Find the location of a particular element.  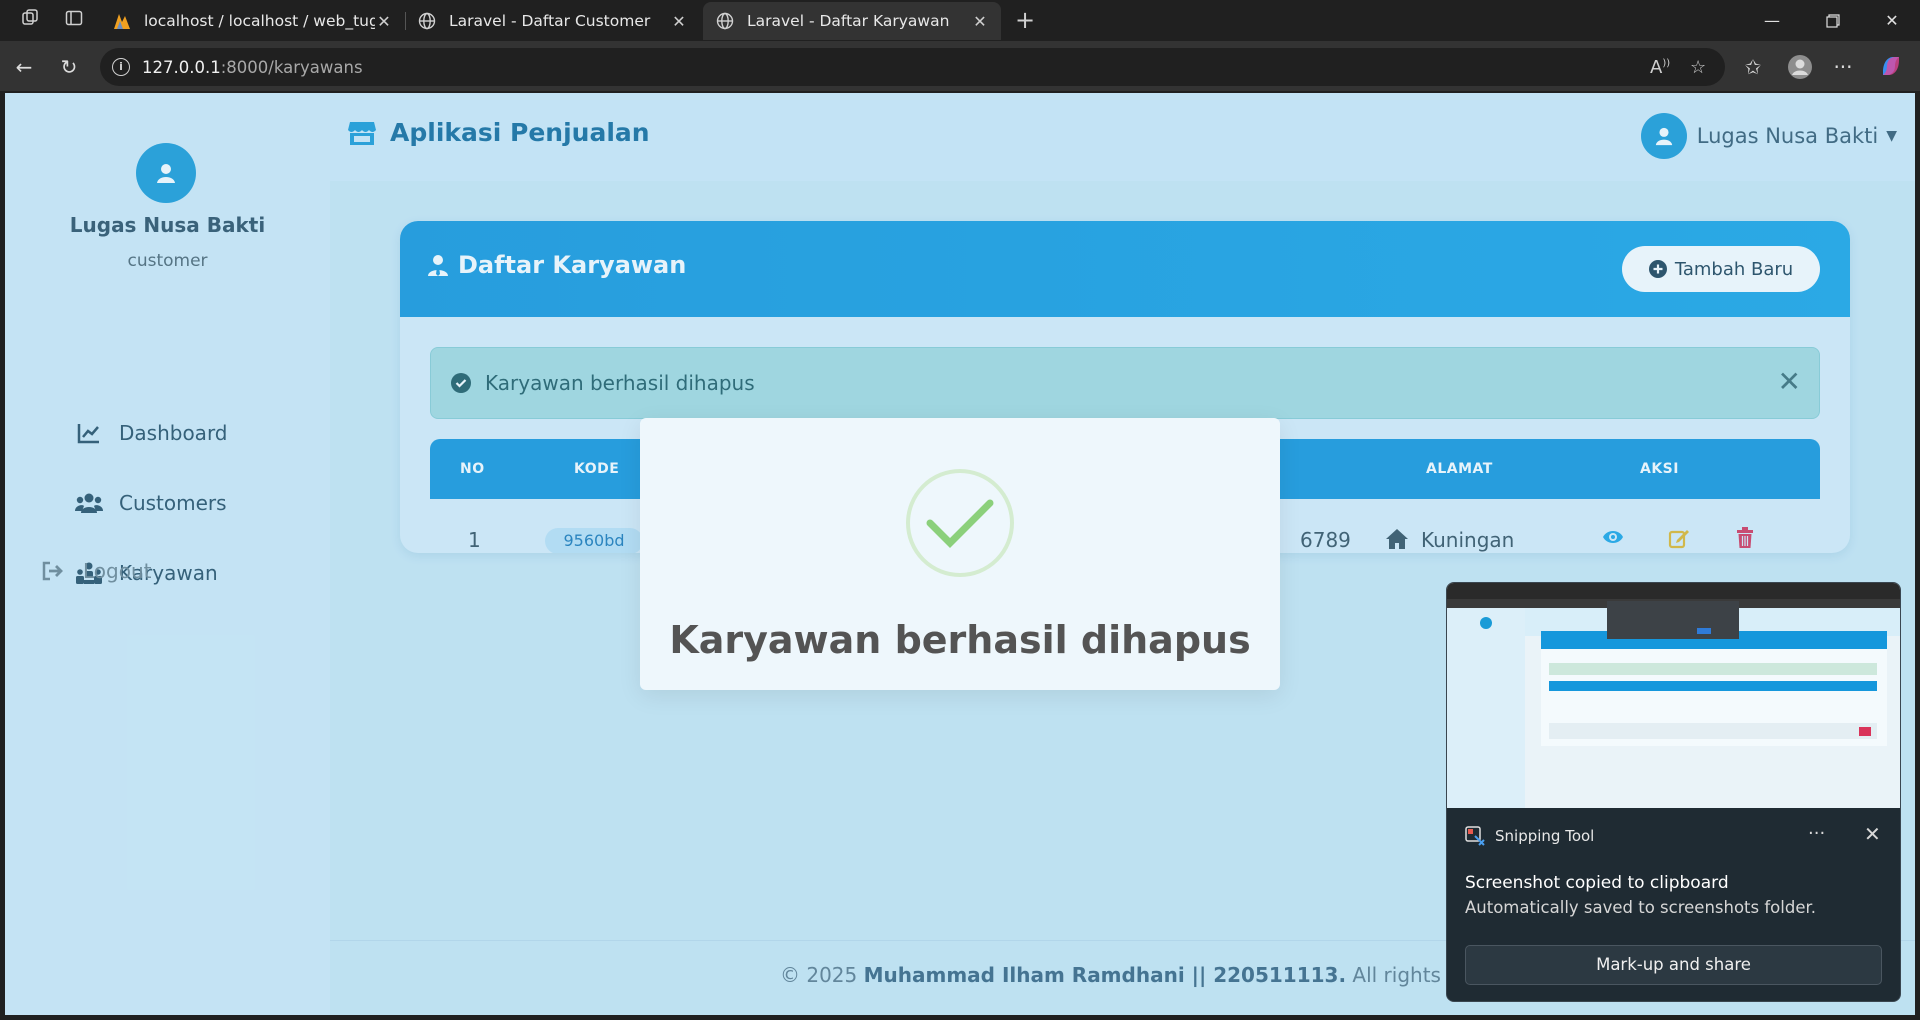

maximize-button is located at coordinates (1833, 20).